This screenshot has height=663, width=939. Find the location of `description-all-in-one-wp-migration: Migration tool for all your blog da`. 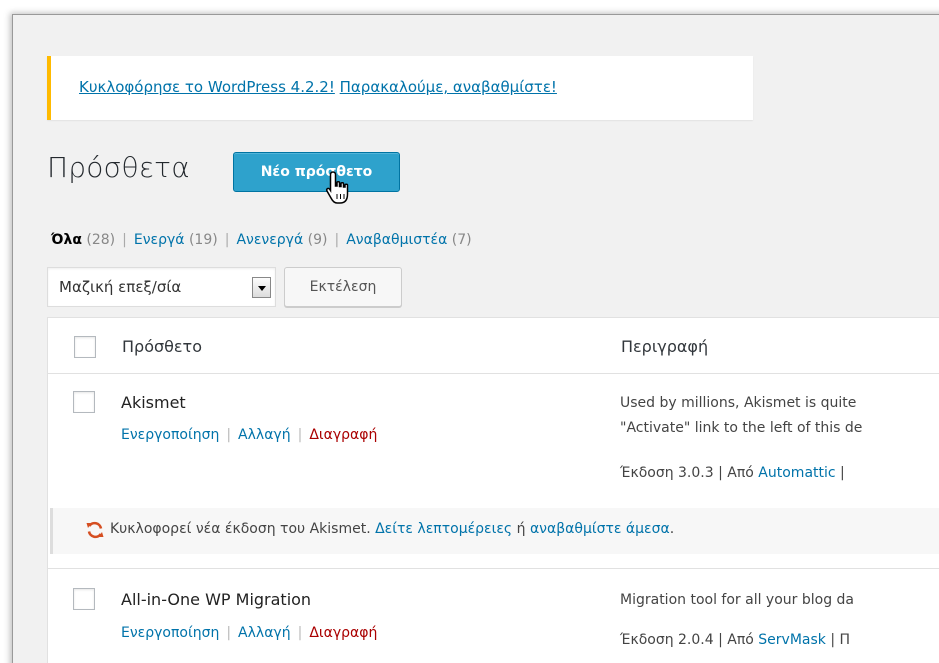

description-all-in-one-wp-migration: Migration tool for all your blog da is located at coordinates (737, 600).